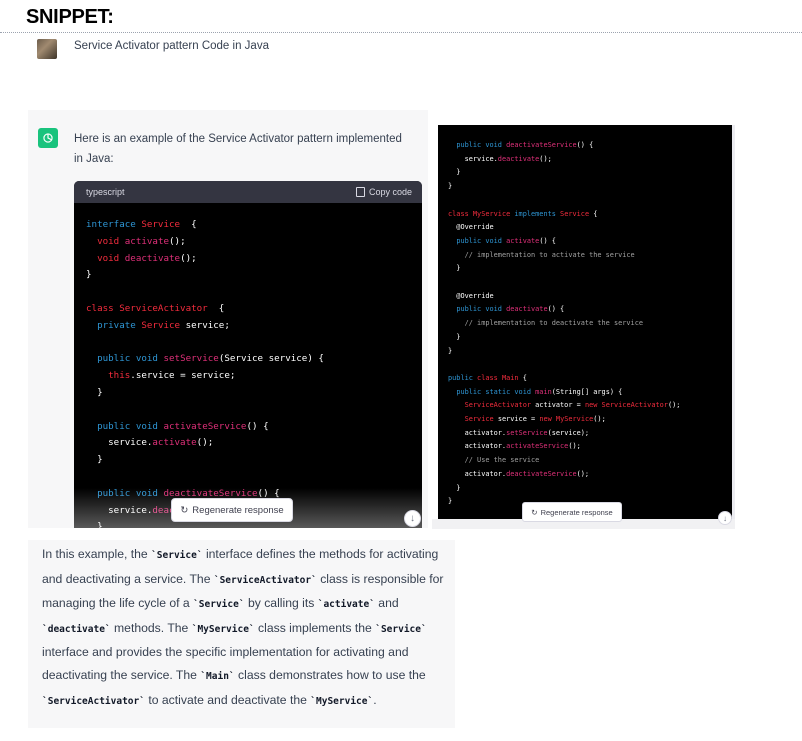 The width and height of the screenshot is (802, 741). What do you see at coordinates (205, 376) in the screenshot?
I see `code-line: this.service = service;` at bounding box center [205, 376].